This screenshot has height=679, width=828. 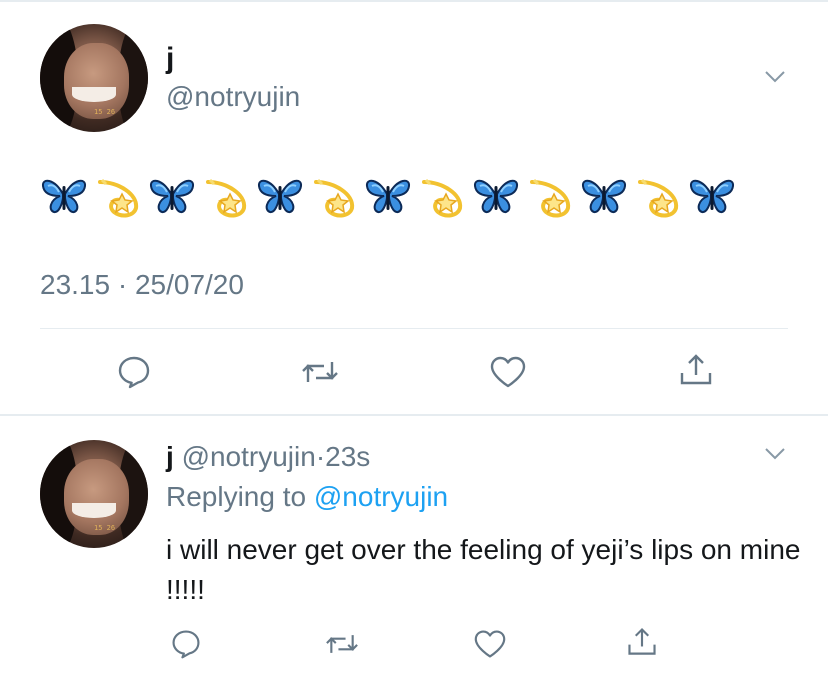 What do you see at coordinates (414, 1) in the screenshot?
I see `top-divider` at bounding box center [414, 1].